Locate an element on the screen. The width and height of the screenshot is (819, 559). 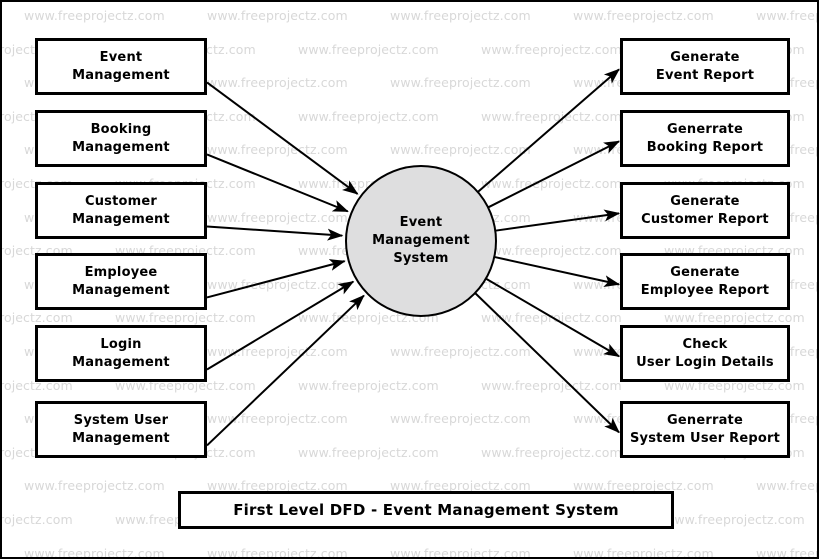
entity-label: Event Management is located at coordinates (121, 66).